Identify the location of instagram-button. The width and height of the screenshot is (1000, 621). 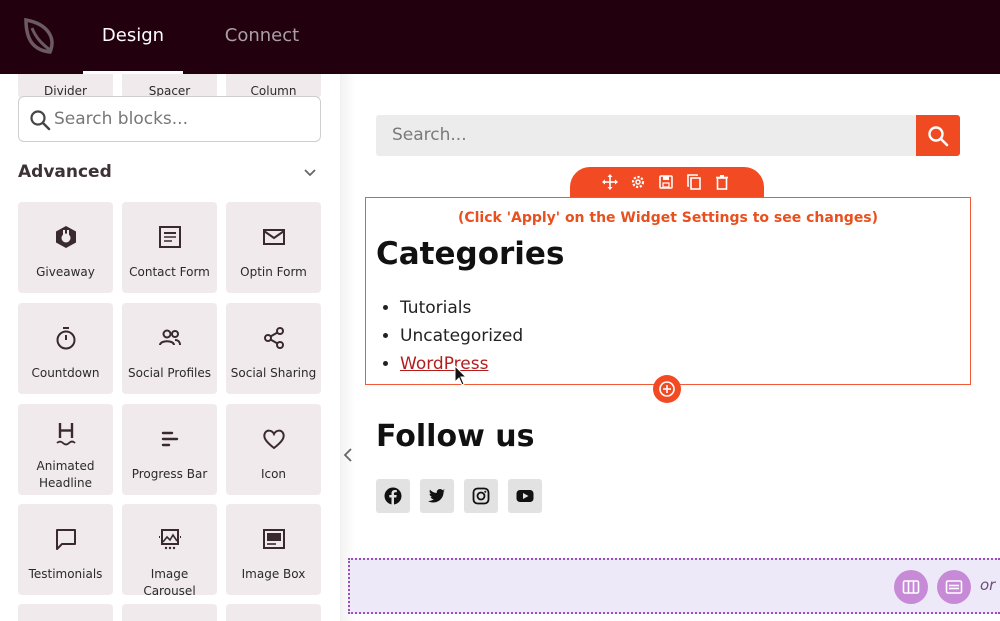
(481, 496).